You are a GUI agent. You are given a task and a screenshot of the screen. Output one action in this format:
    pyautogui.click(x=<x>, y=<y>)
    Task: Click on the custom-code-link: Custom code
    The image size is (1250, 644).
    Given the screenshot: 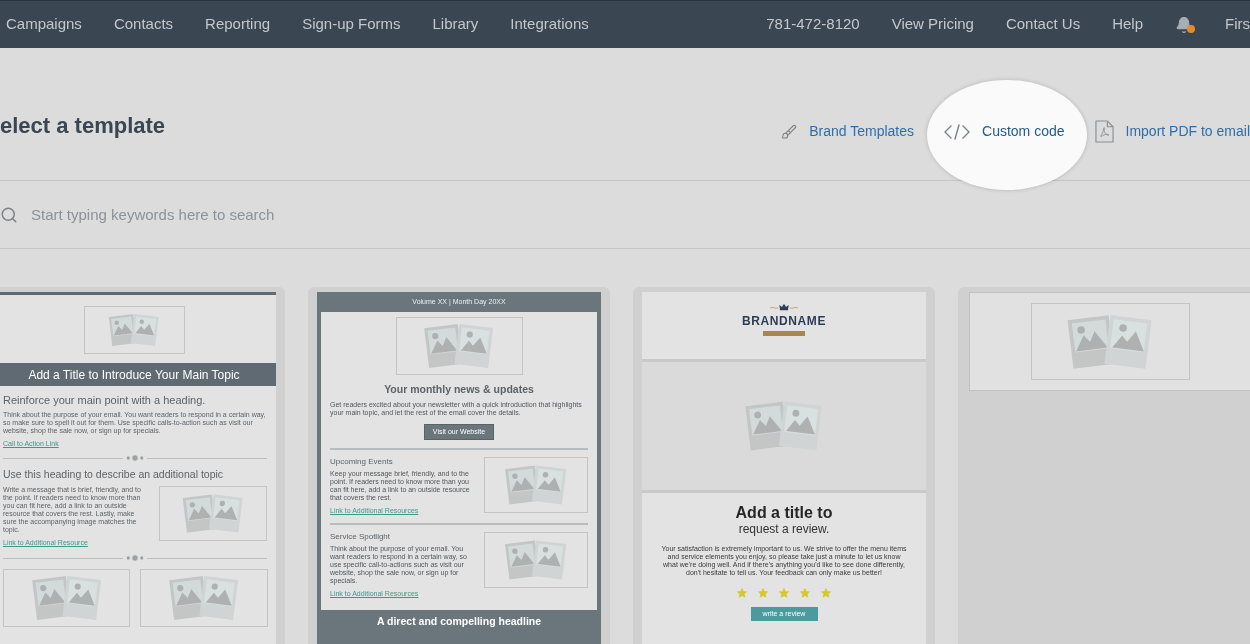 What is the action you would take?
    pyautogui.click(x=1004, y=131)
    